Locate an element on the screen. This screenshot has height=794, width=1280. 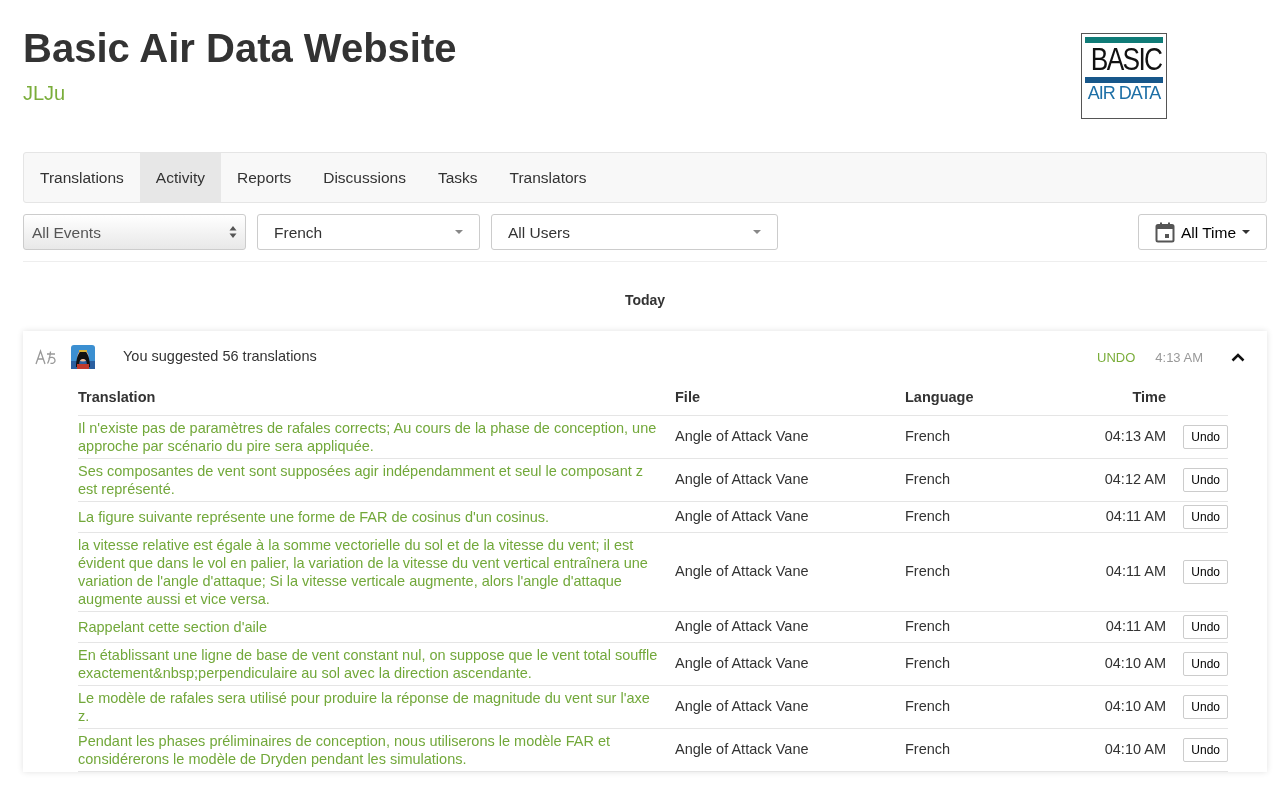
site-title: Basic Air Data Website is located at coordinates (240, 48).